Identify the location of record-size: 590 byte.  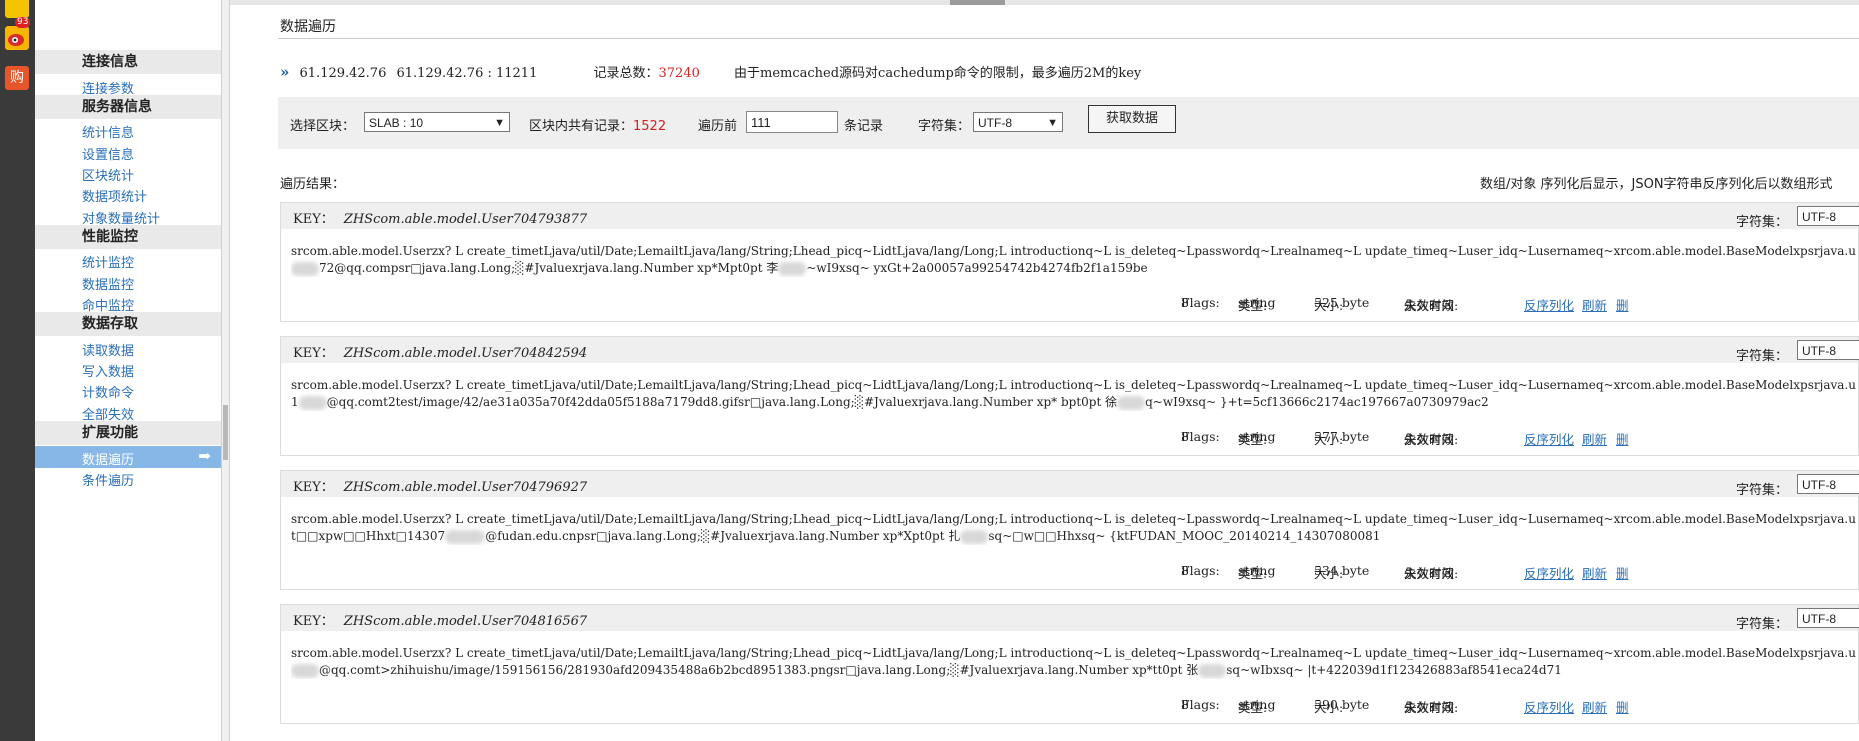
(1342, 704).